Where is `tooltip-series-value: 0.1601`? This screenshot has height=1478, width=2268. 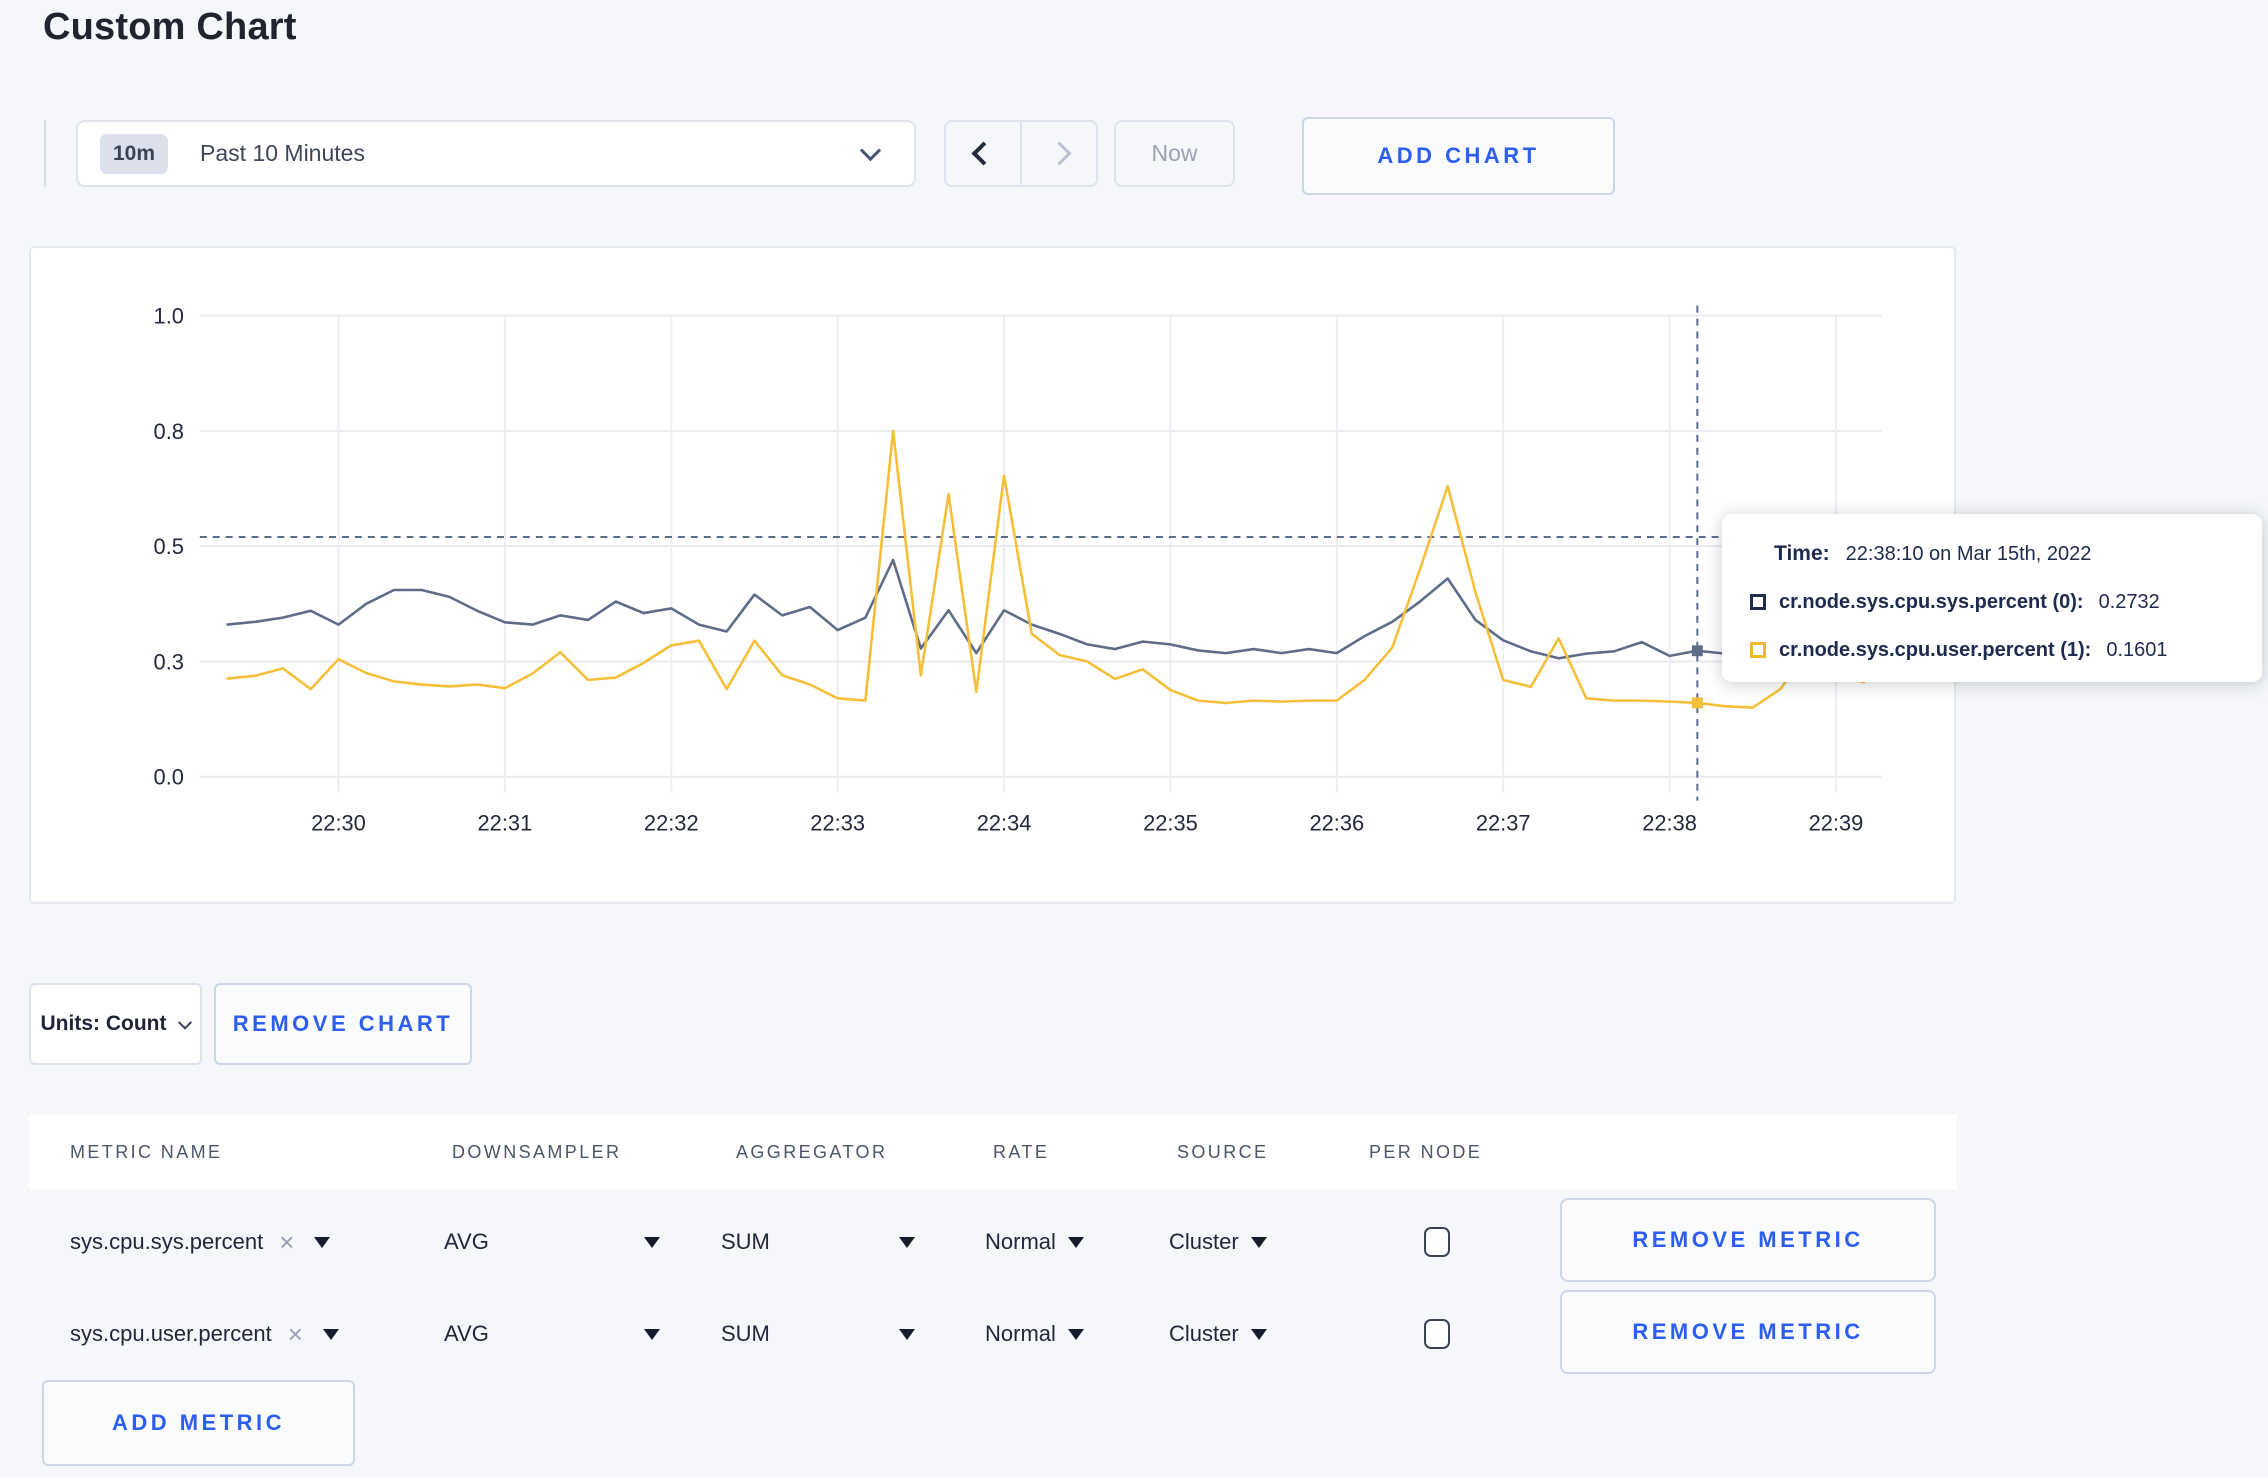
tooltip-series-value: 0.1601 is located at coordinates (2137, 649).